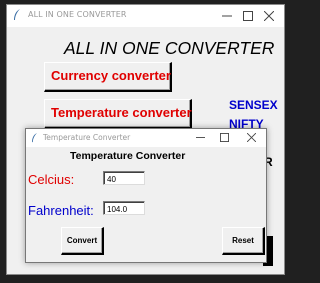 Image resolution: width=320 pixels, height=283 pixels. Describe the element at coordinates (61, 210) in the screenshot. I see `fahrenheit-label: Fahrenheit:` at that location.